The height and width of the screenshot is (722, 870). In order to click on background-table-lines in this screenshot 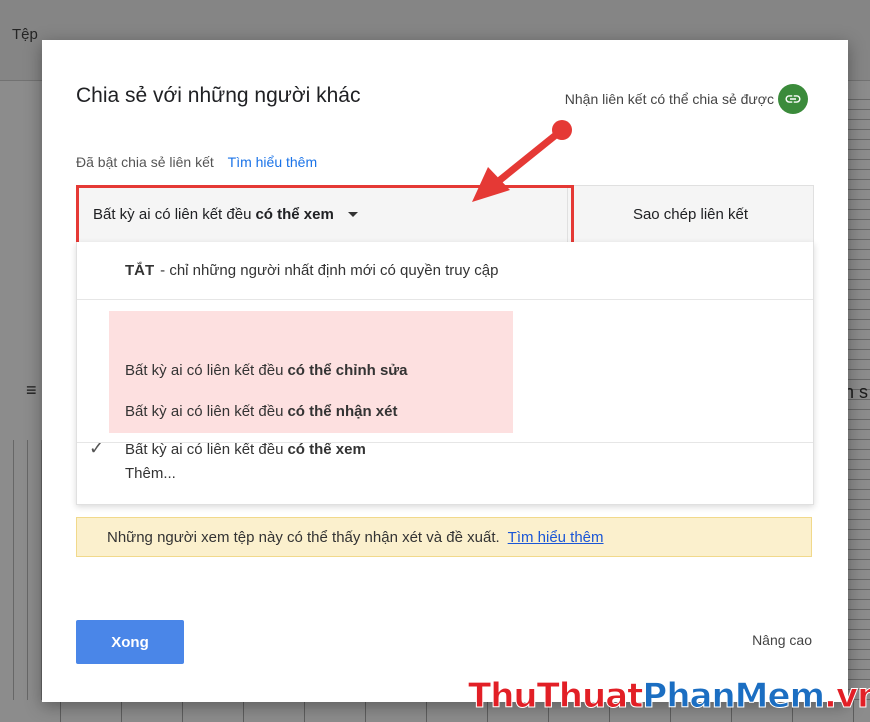, I will do `click(21, 581)`.